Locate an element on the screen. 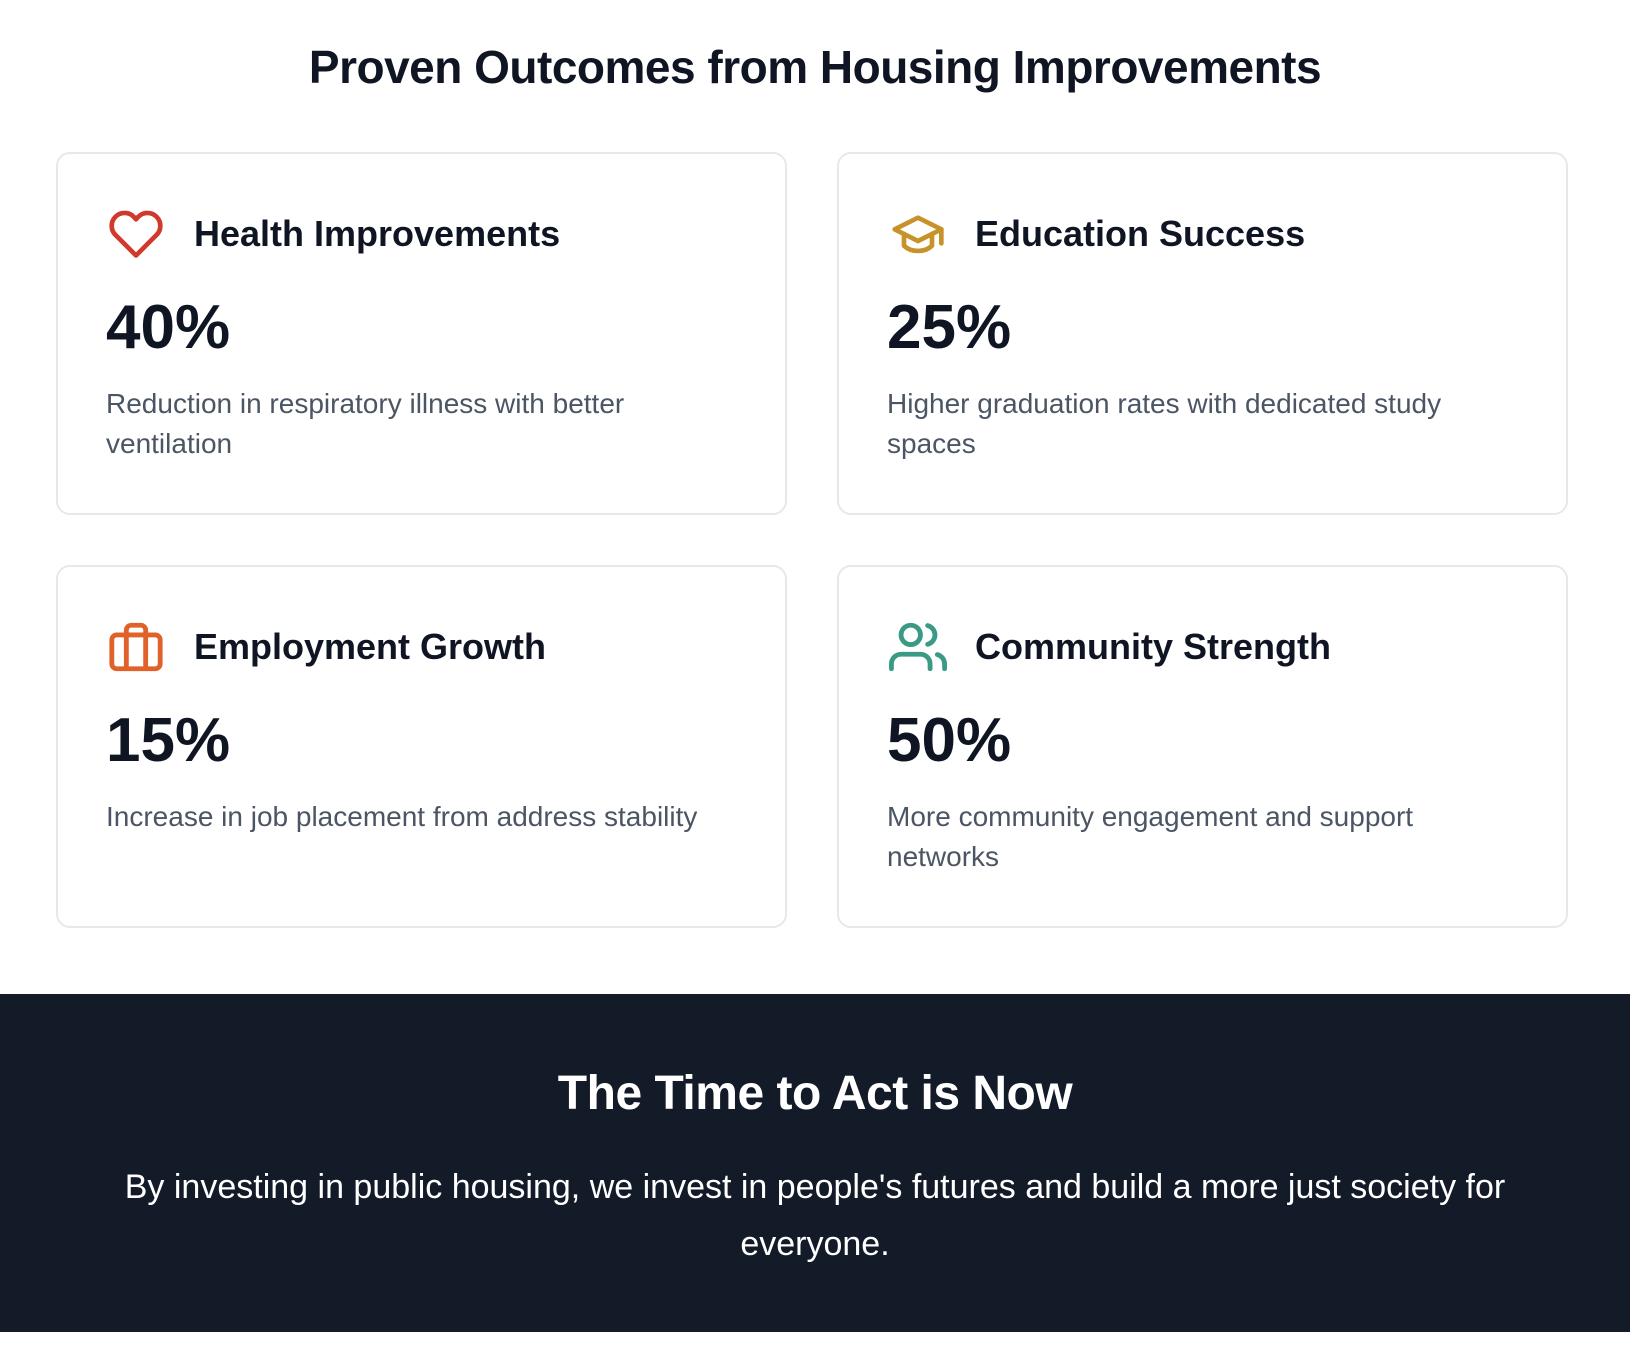 The image size is (1638, 1350). card-title: Health Improvements is located at coordinates (377, 233).